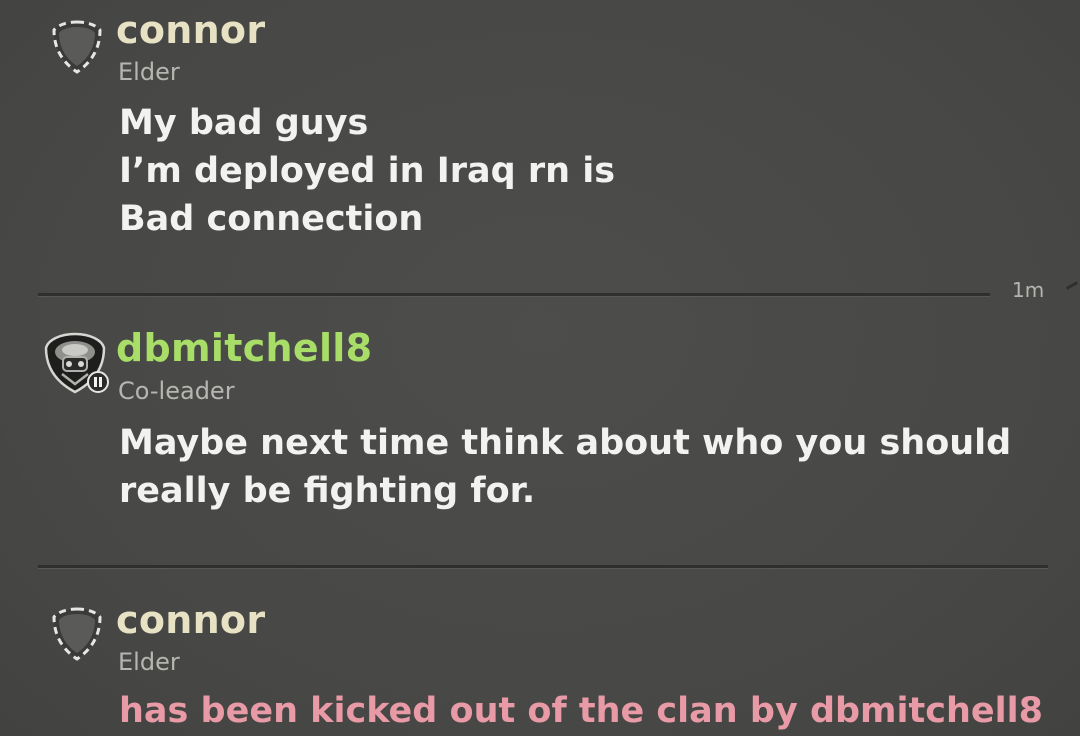  I want to click on message-line: I’m deployed in Iraq rn is, so click(367, 171).